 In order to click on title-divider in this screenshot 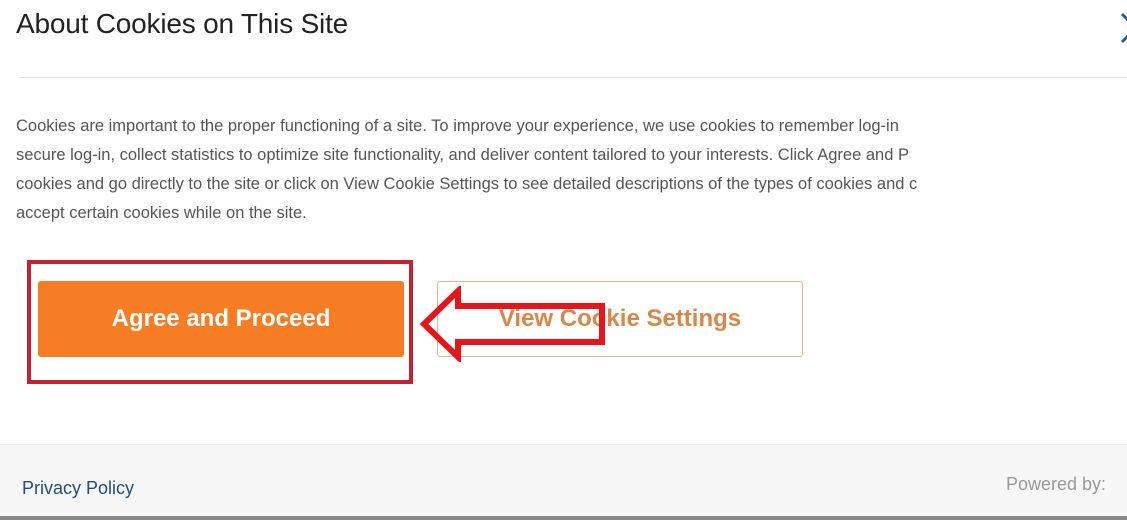, I will do `click(573, 77)`.